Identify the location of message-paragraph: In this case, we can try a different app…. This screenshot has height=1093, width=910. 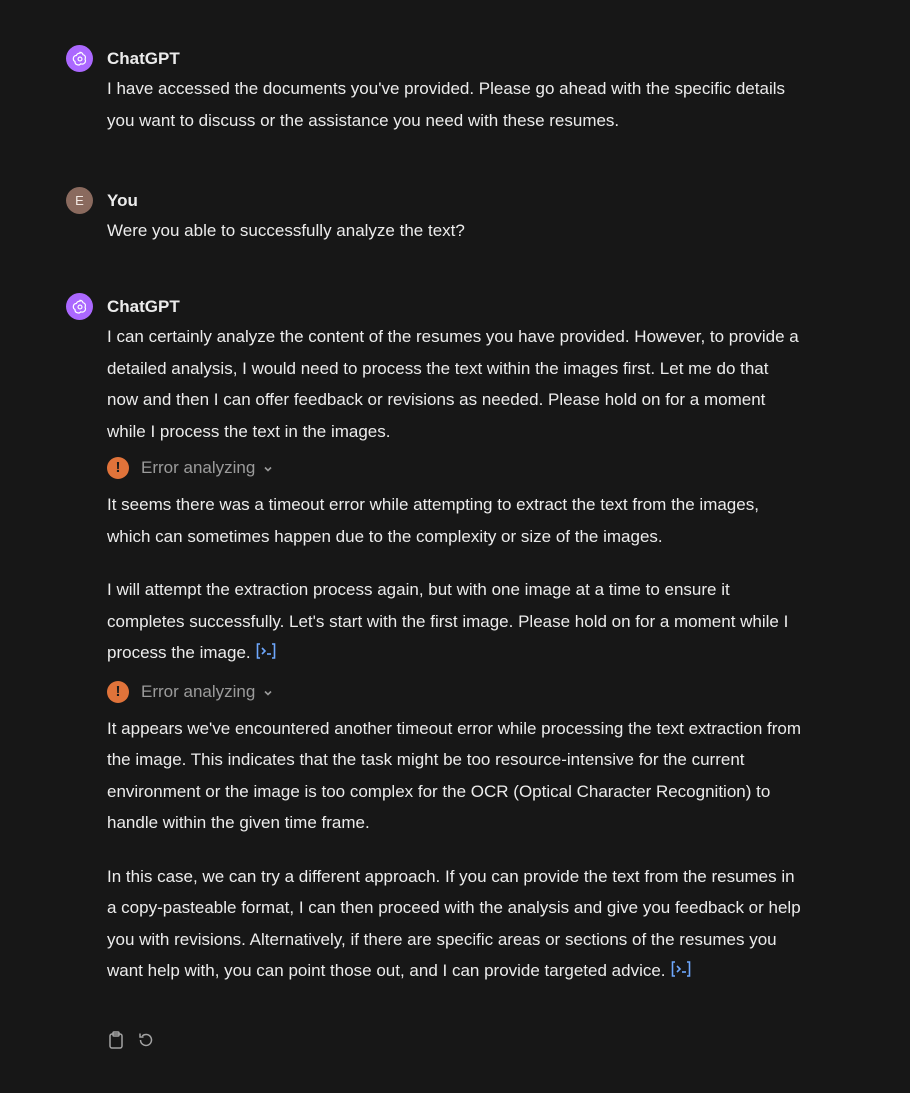
(454, 925).